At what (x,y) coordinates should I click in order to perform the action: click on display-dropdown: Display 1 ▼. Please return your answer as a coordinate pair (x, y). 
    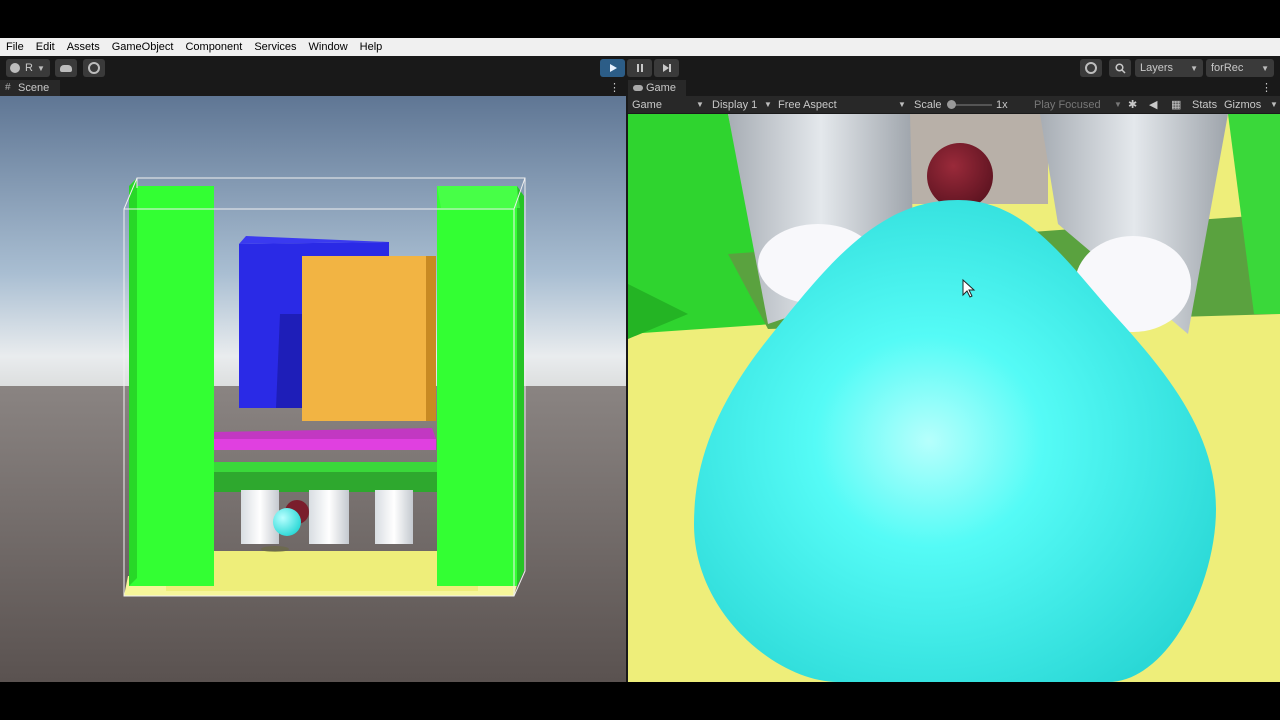
    Looking at the image, I should click on (743, 105).